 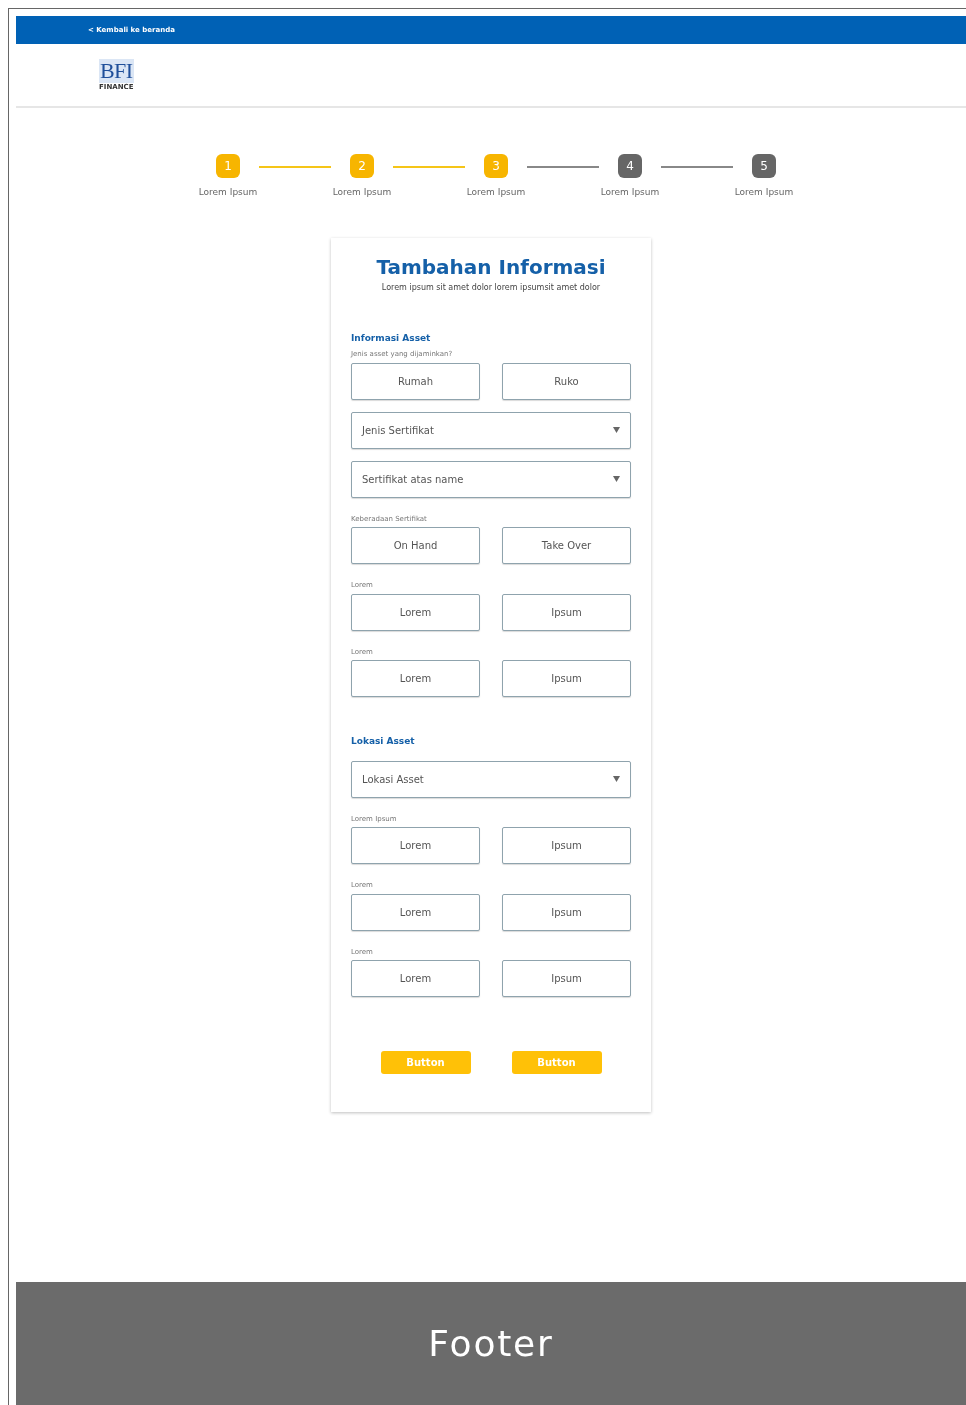 I want to click on card-subtitle: Lorem ipsum sit amet dolor lorem ipsumsit amet dolor, so click(x=491, y=287).